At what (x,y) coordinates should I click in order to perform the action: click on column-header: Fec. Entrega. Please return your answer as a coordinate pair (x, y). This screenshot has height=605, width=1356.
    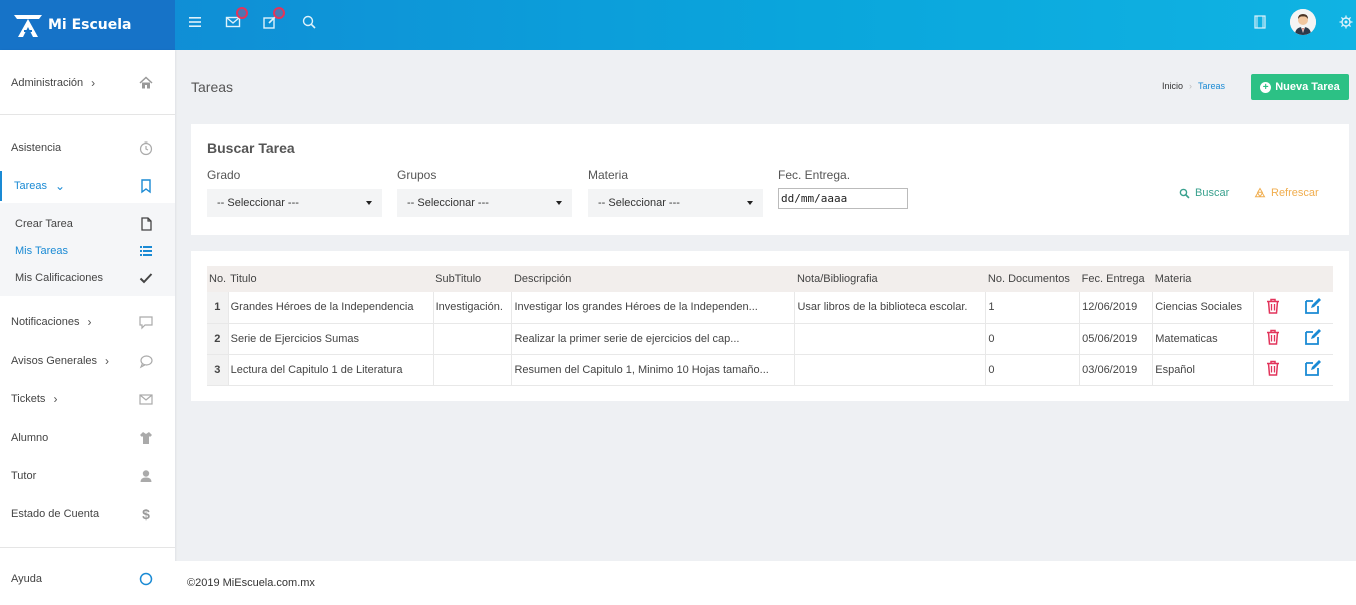
    Looking at the image, I should click on (1116, 279).